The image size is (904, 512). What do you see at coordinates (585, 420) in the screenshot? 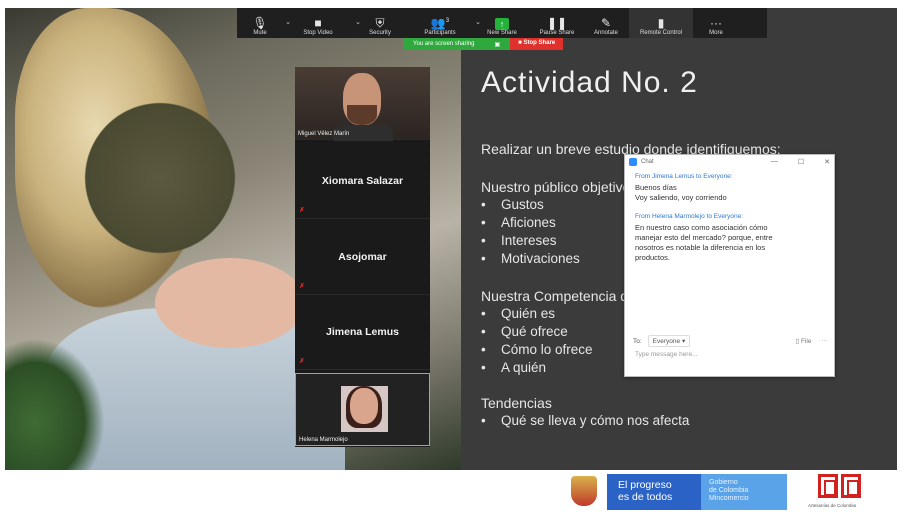
I see `slide-bullet: • Qué se lleva y cómo nos afecta` at bounding box center [585, 420].